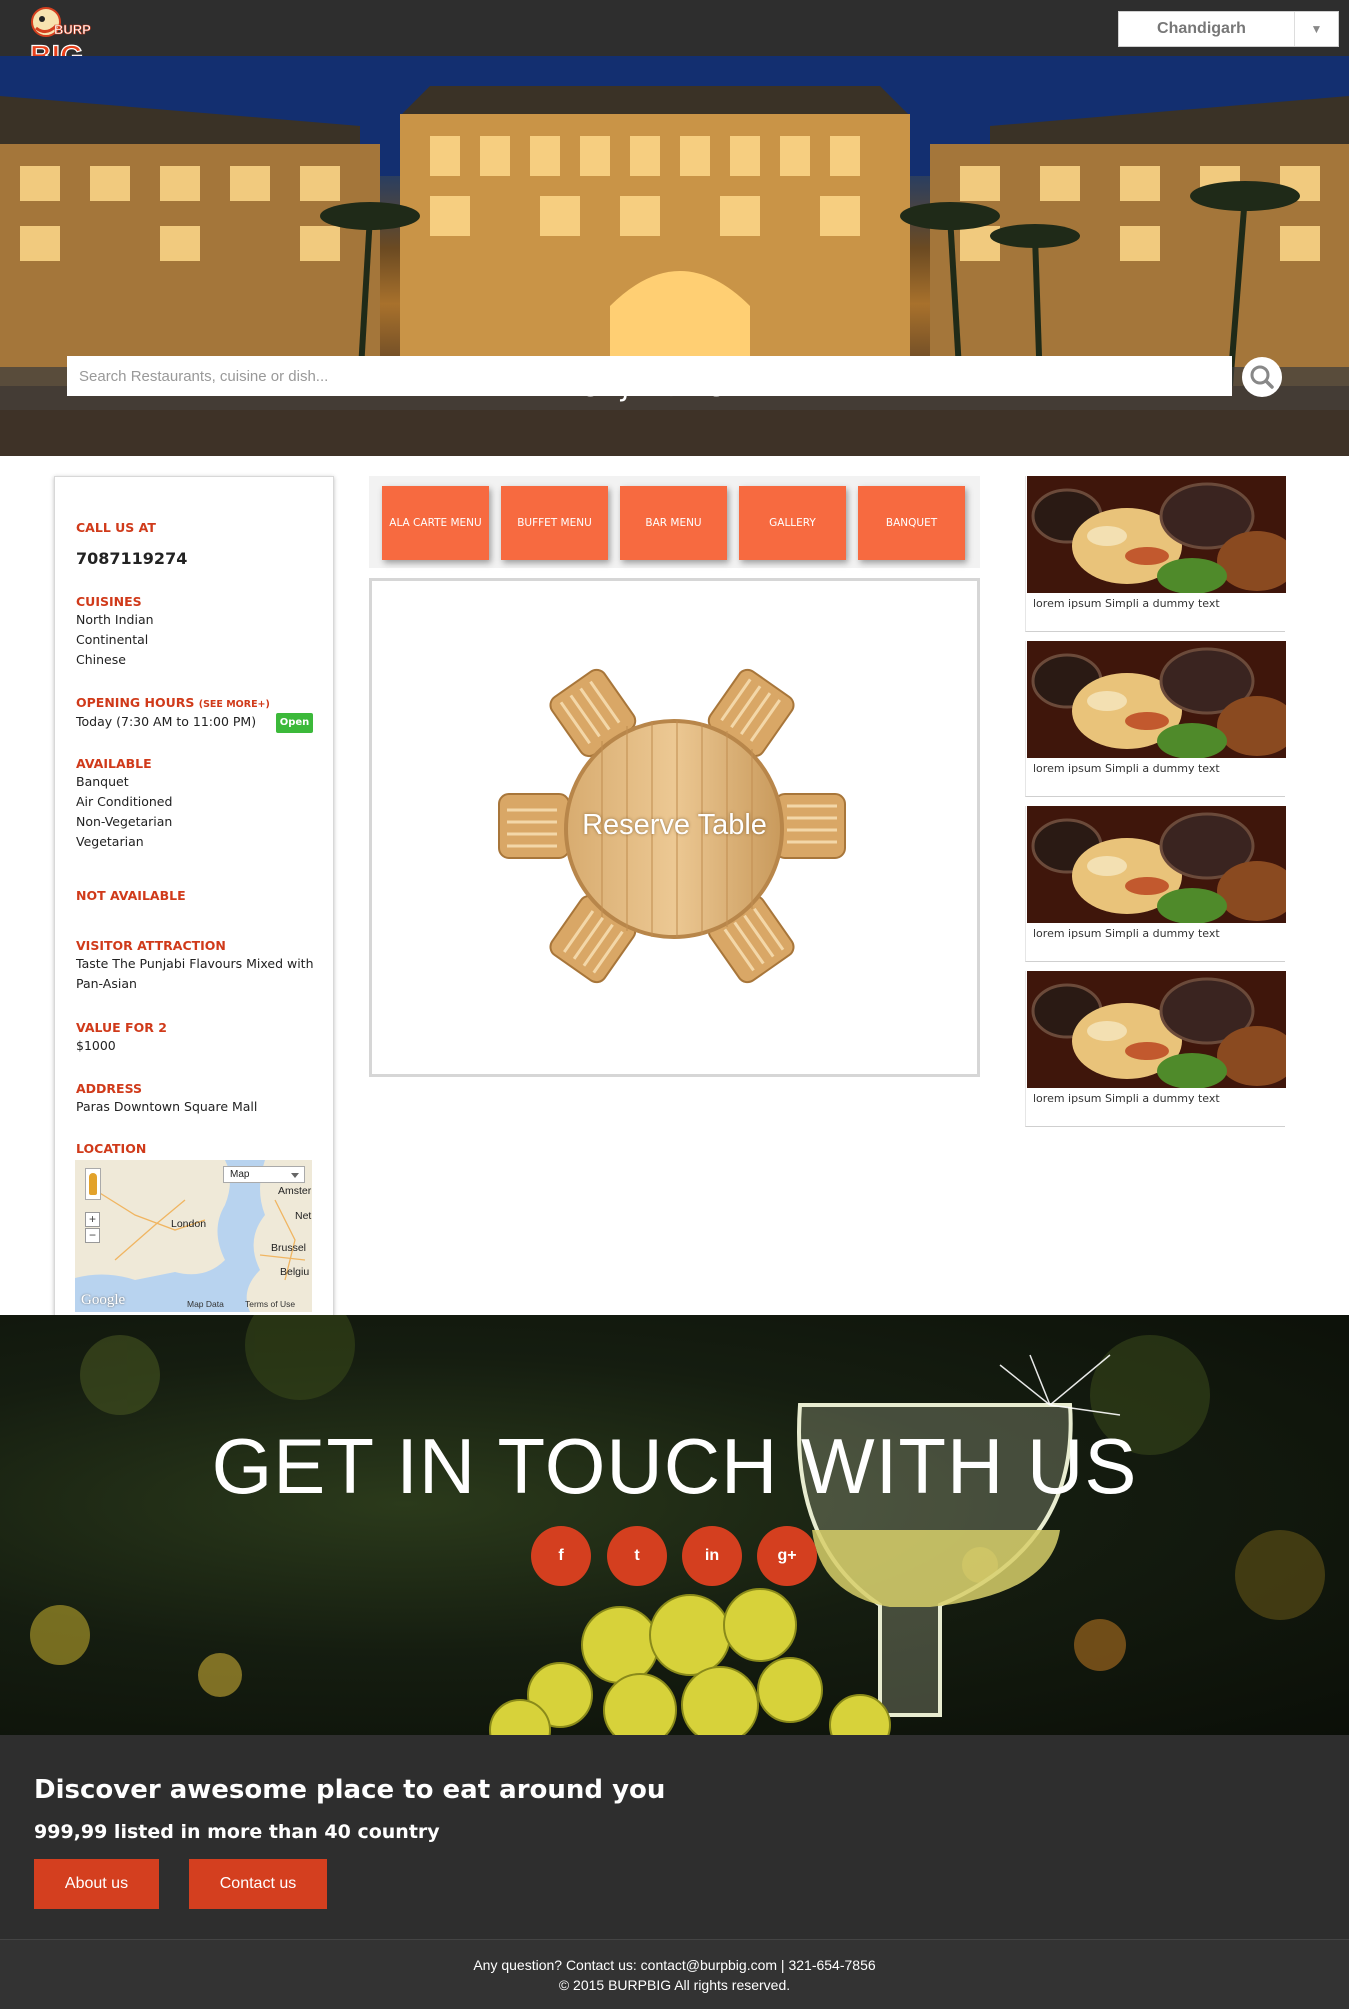 The width and height of the screenshot is (1349, 2009). I want to click on tab-banquet: BANQUET, so click(911, 523).